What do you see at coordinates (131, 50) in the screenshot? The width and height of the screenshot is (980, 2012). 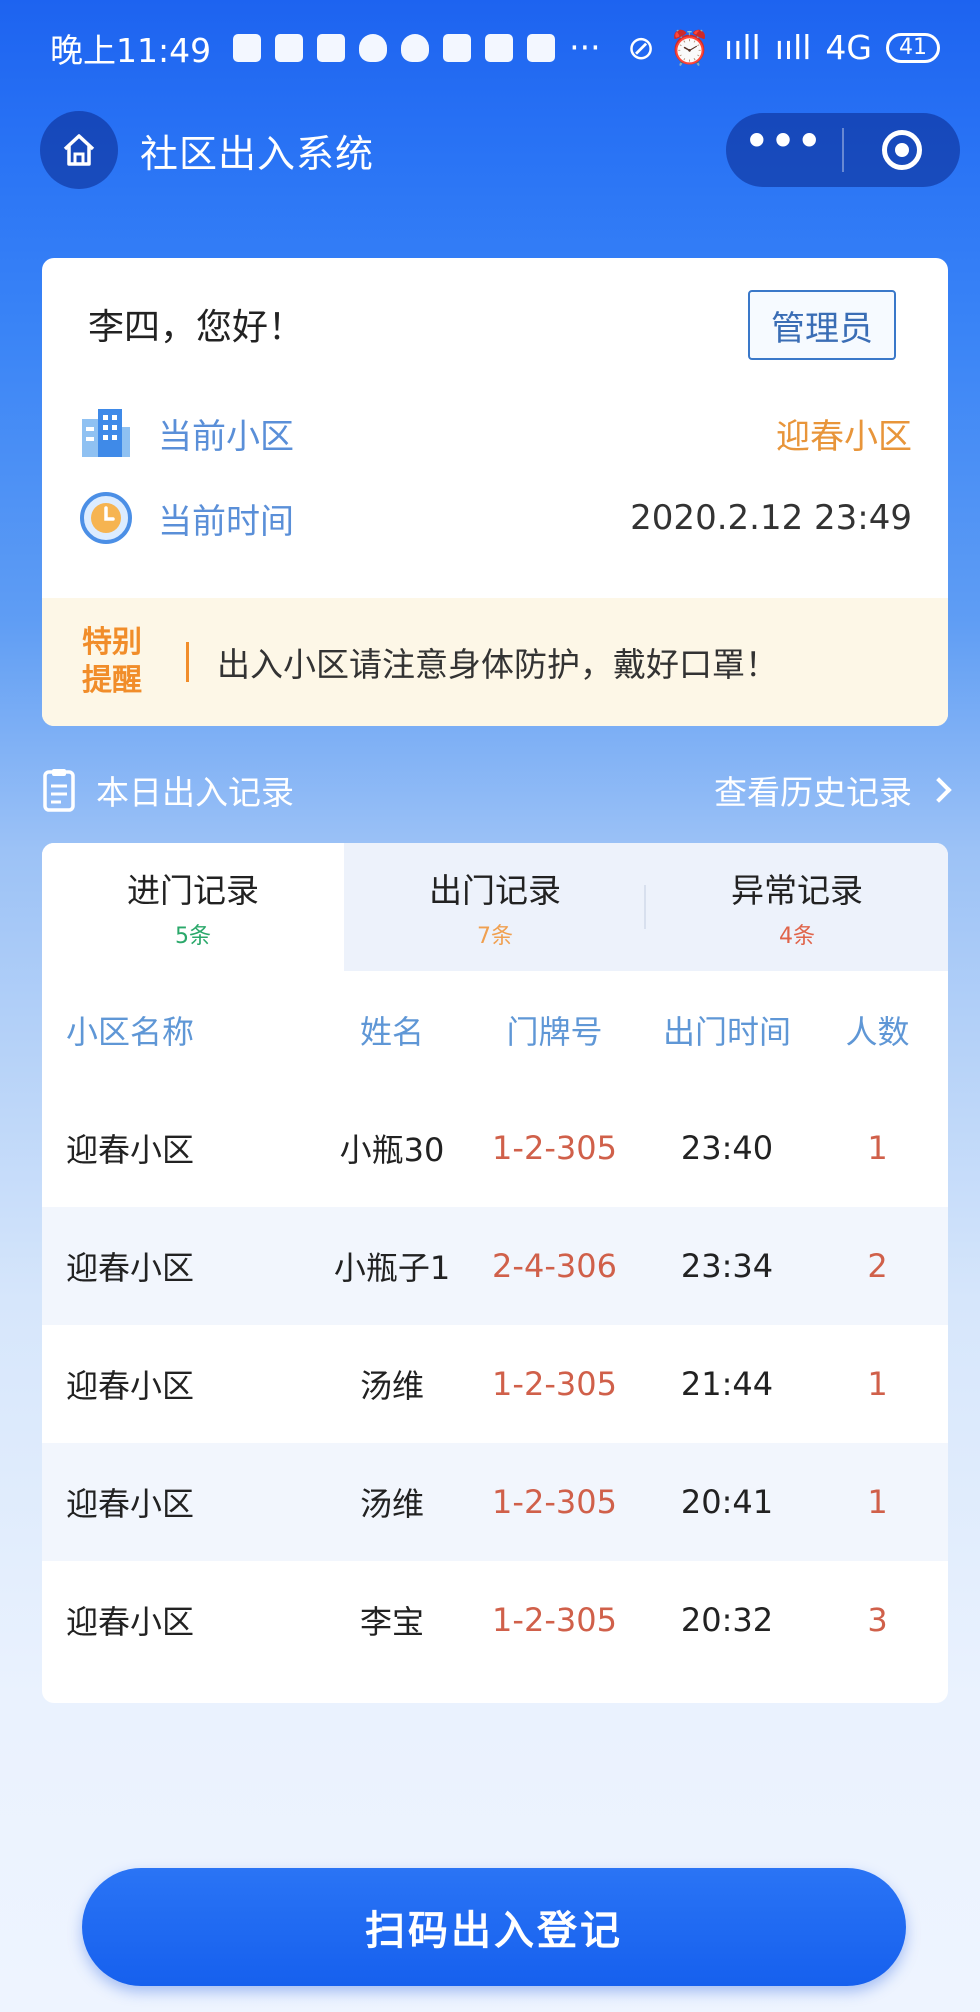 I see `status-time: 晚上11:49` at bounding box center [131, 50].